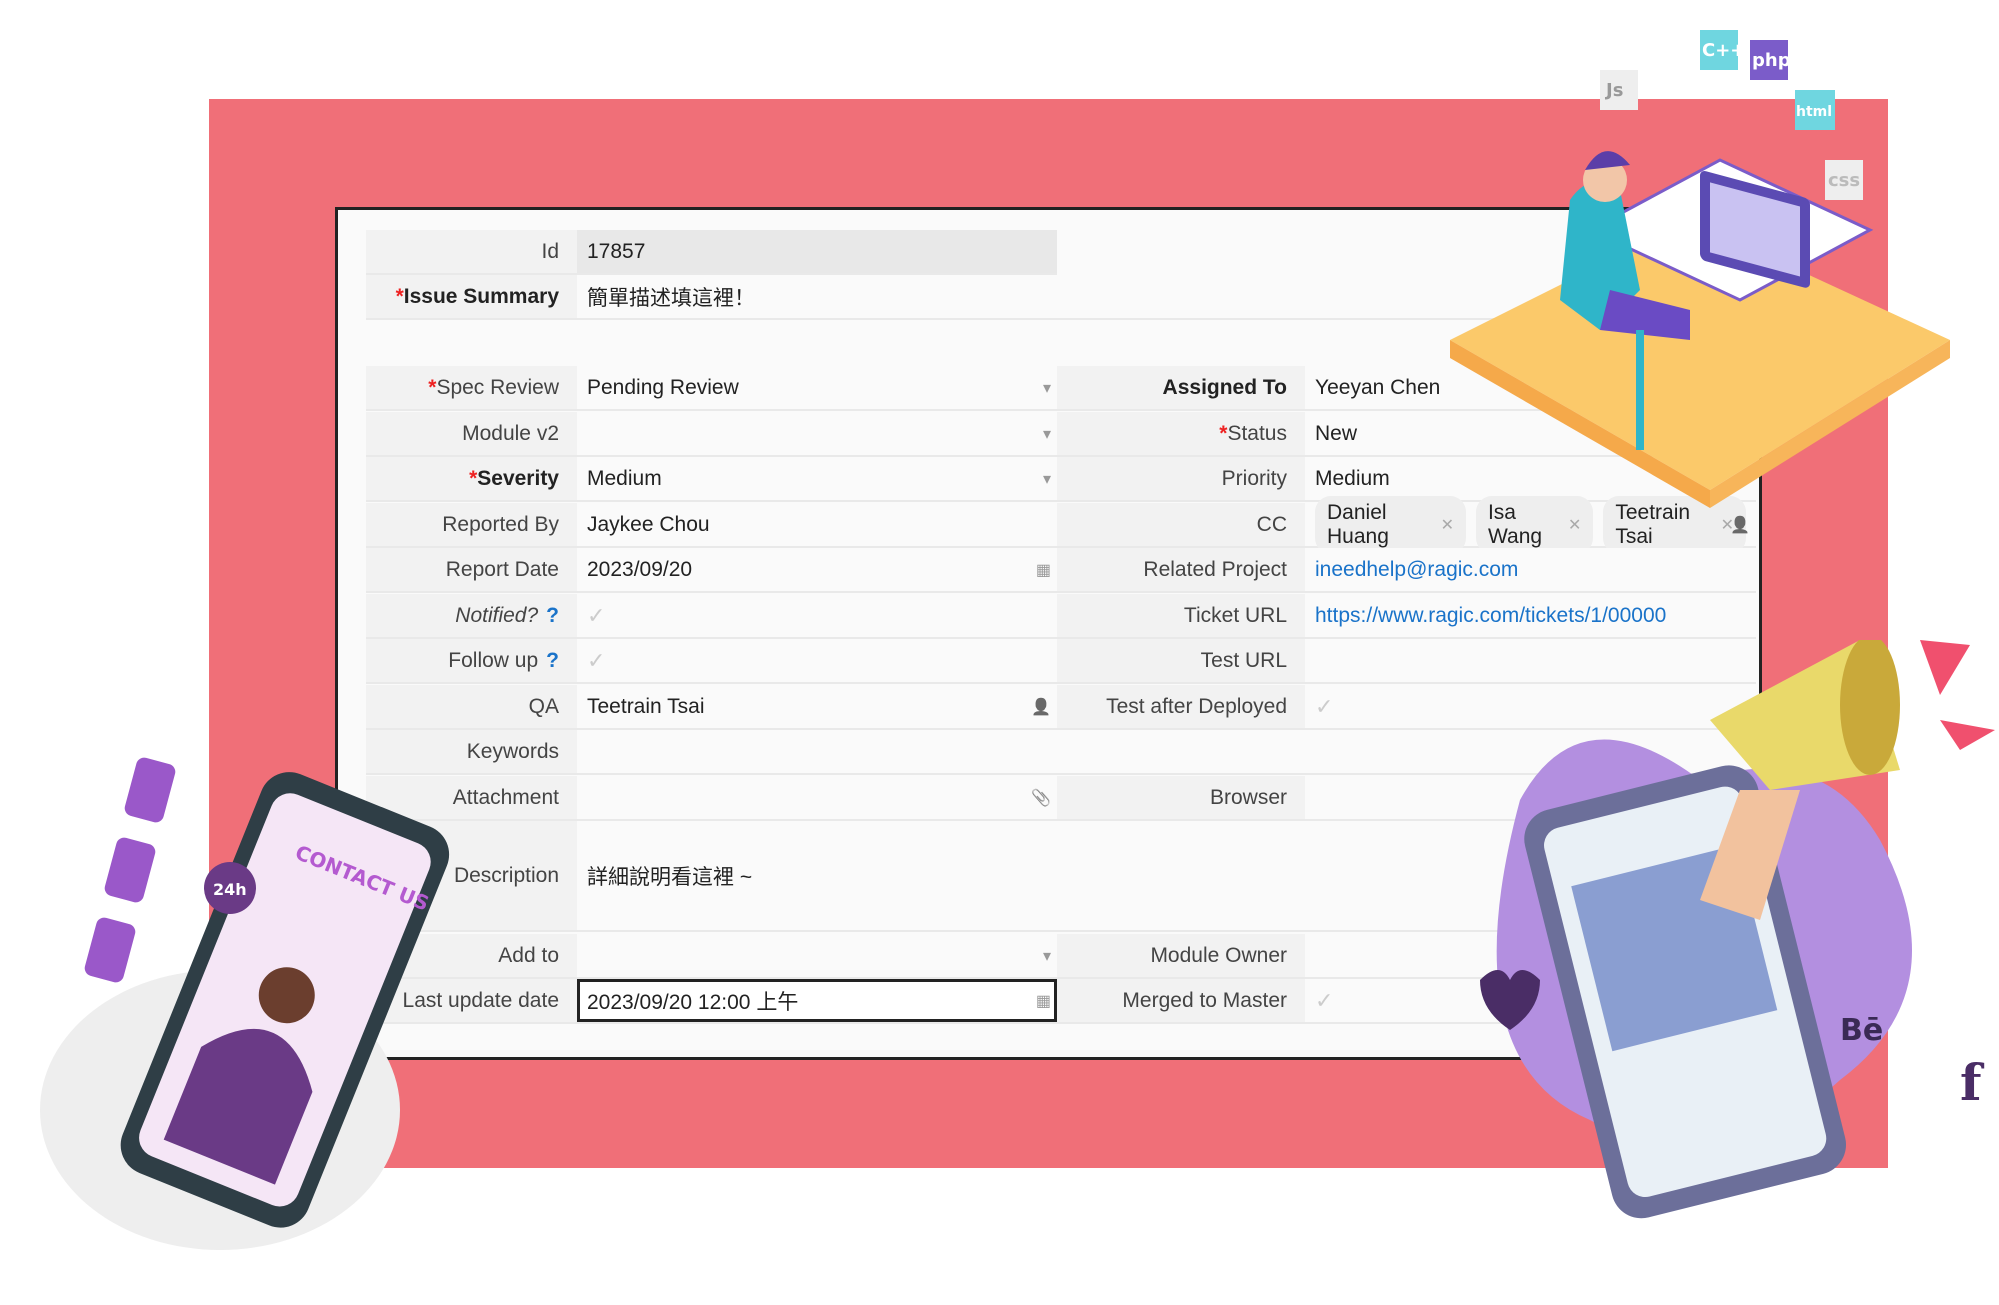 This screenshot has height=1305, width=1999. What do you see at coordinates (817, 433) in the screenshot?
I see `module-v2-field: ▾` at bounding box center [817, 433].